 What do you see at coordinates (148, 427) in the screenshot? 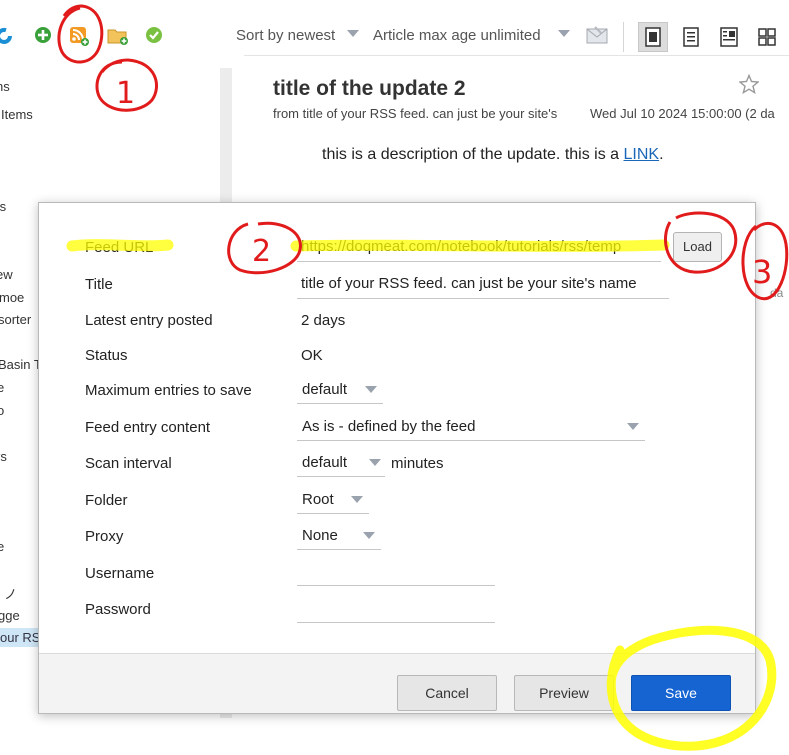
I see `content-label: Feed entry content` at bounding box center [148, 427].